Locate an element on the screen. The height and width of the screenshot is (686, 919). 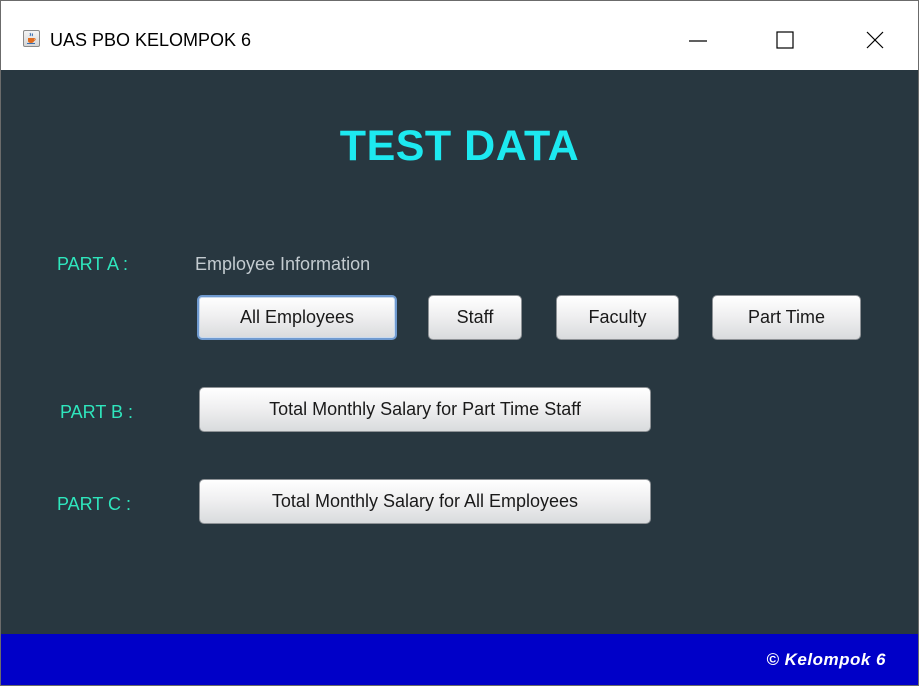
part-time-salary-button: Total Monthly Salary for Part Time Staff is located at coordinates (425, 409).